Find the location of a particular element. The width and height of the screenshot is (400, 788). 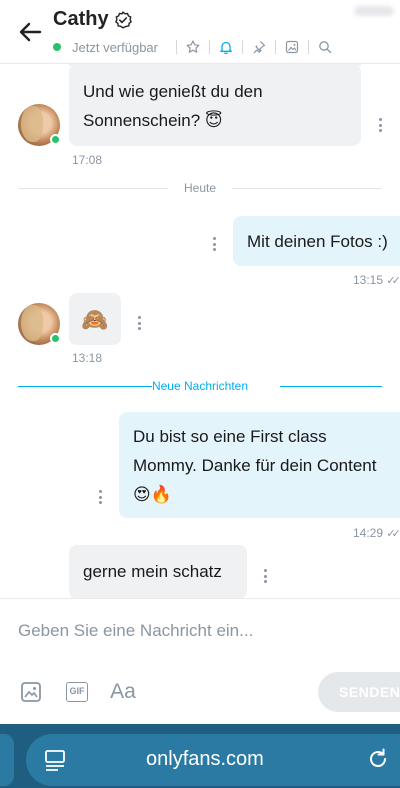

bell-icon is located at coordinates (226, 47).